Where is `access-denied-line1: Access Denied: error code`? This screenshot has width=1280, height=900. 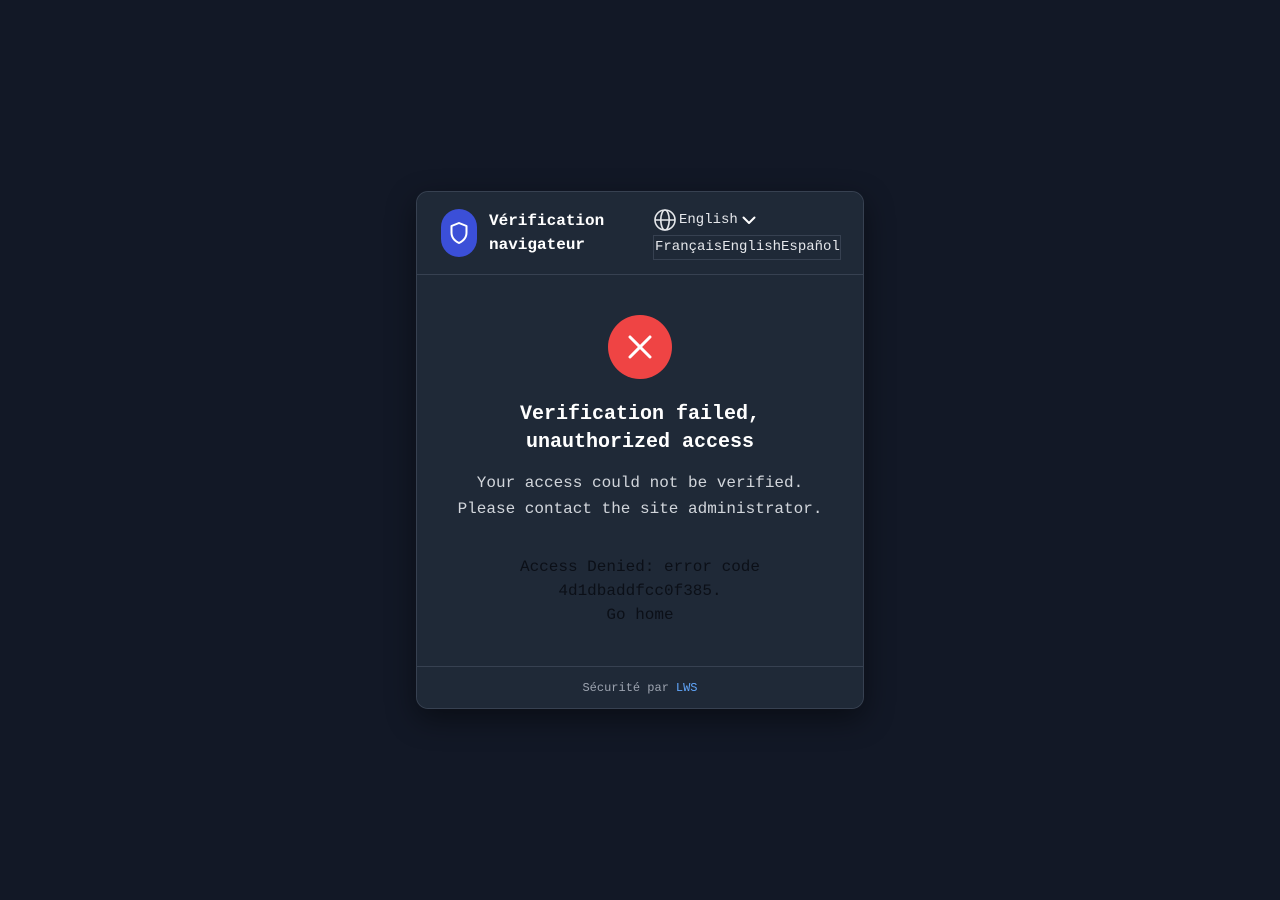 access-denied-line1: Access Denied: error code is located at coordinates (640, 567).